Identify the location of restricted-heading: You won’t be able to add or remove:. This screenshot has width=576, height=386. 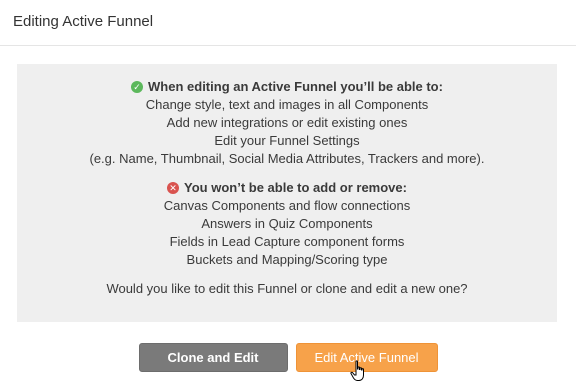
(295, 187).